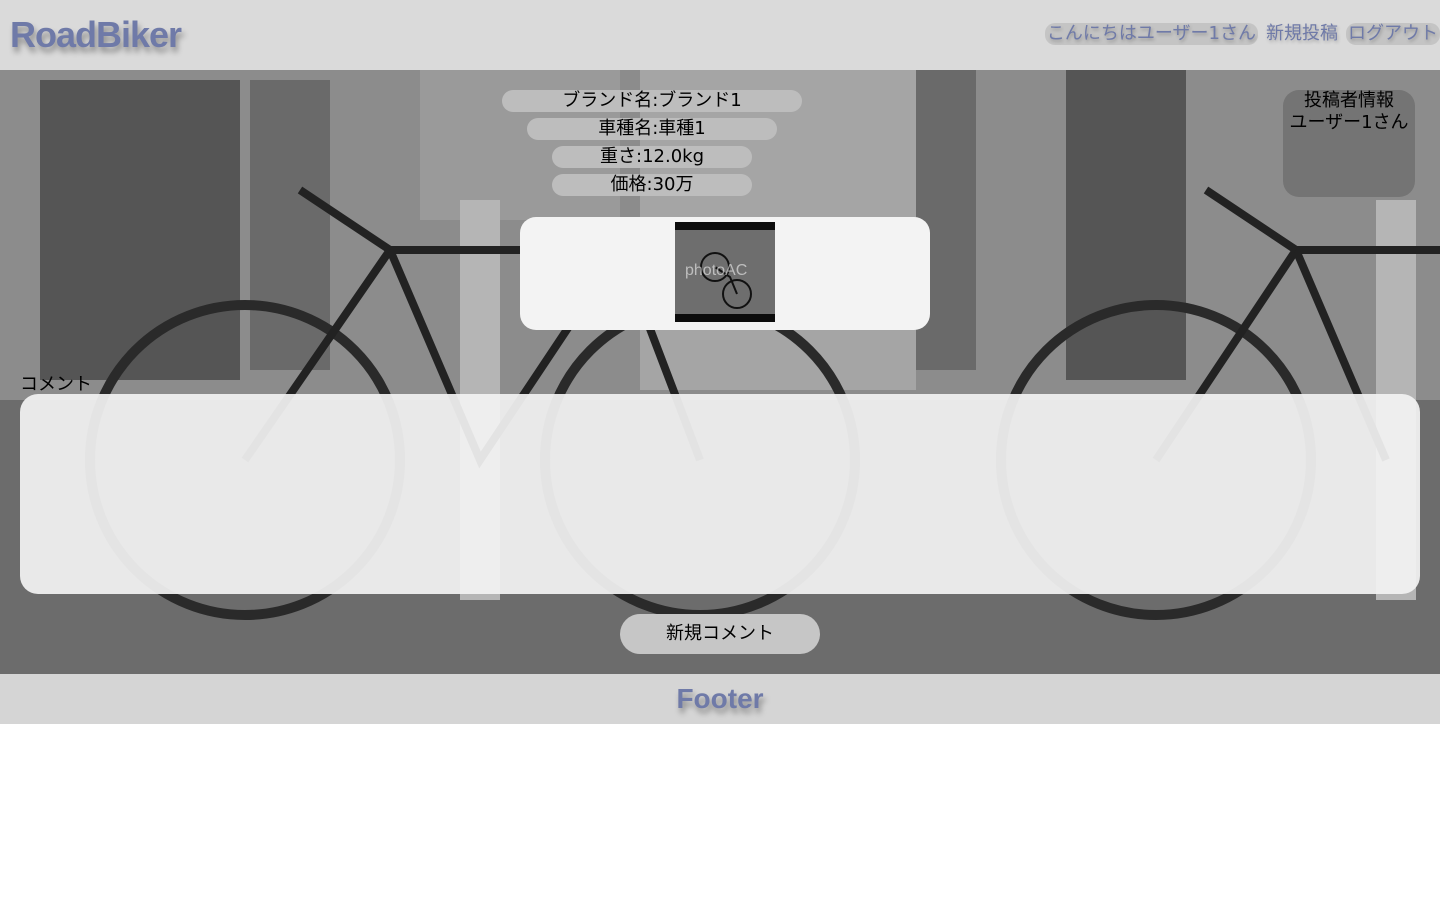 Image resolution: width=1440 pixels, height=900 pixels. What do you see at coordinates (652, 157) in the screenshot?
I see `weight-pill: 重さ:12.0kg` at bounding box center [652, 157].